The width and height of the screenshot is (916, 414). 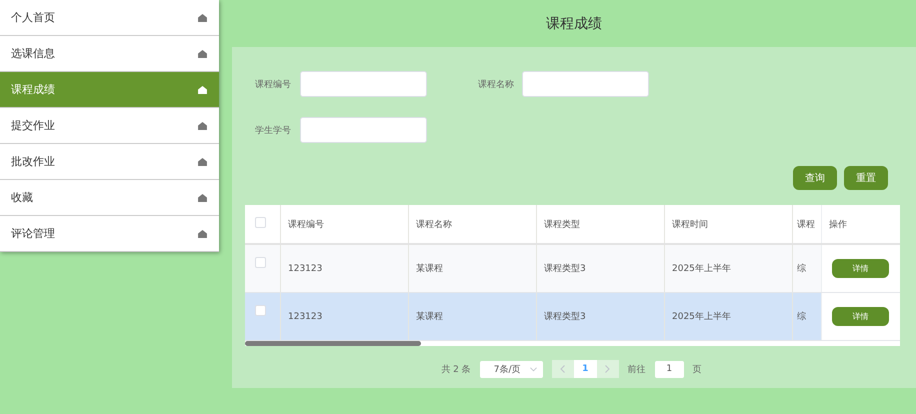 What do you see at coordinates (601, 268) in the screenshot?
I see `table-cell: 课程类型3` at bounding box center [601, 268].